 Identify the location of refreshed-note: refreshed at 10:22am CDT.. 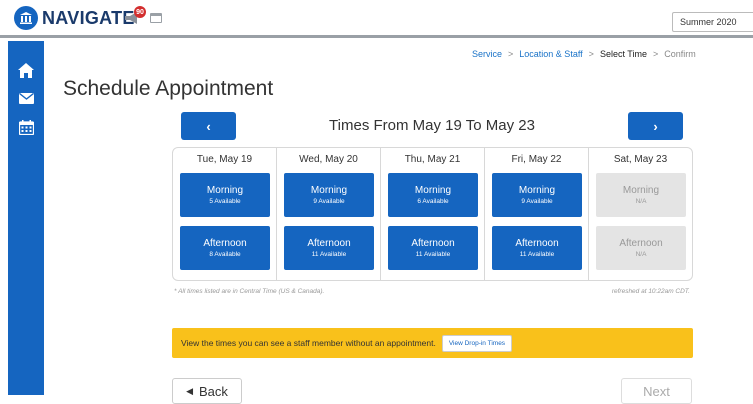
(650, 291).